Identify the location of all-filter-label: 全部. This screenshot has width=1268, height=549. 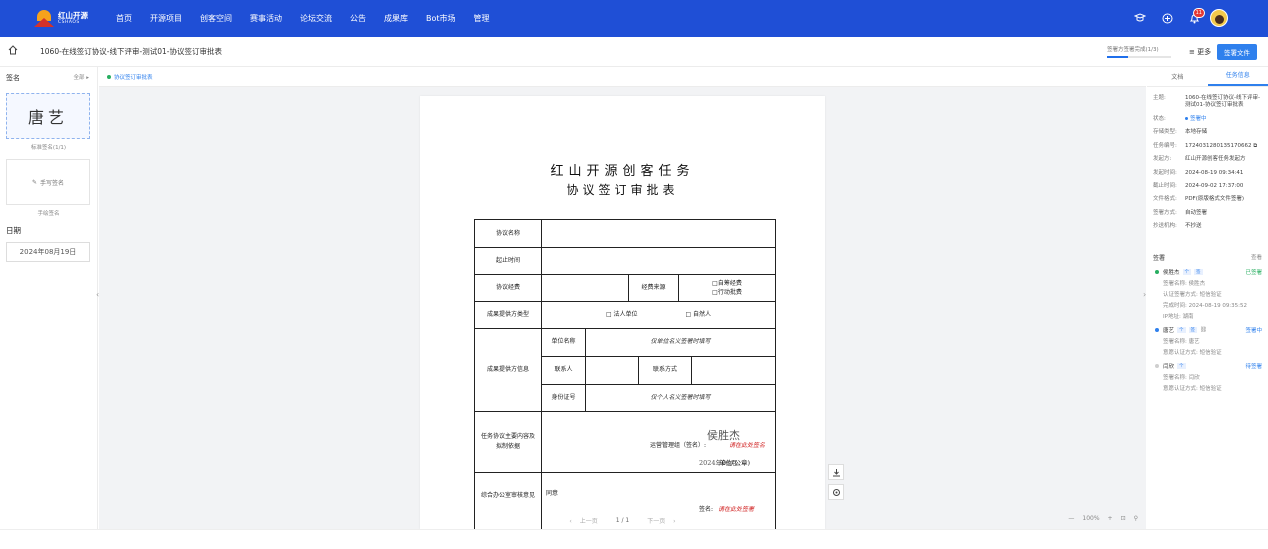
(79, 78).